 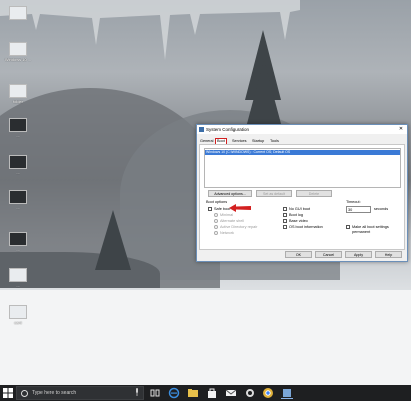 I want to click on delete-button: Delete, so click(x=314, y=193).